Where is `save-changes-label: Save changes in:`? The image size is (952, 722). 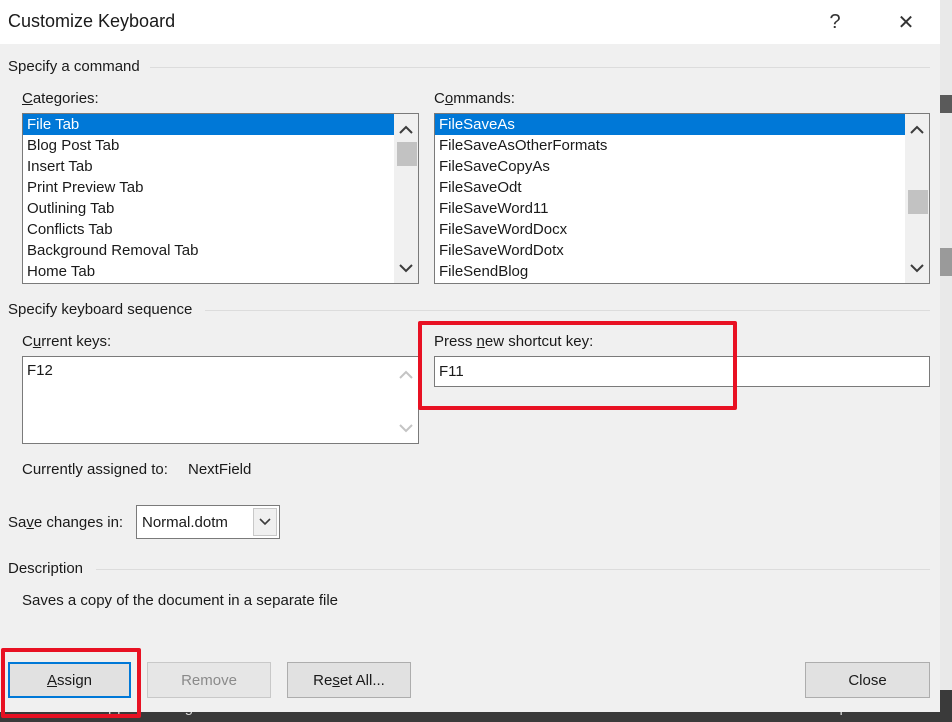
save-changes-label: Save changes in: is located at coordinates (65, 522).